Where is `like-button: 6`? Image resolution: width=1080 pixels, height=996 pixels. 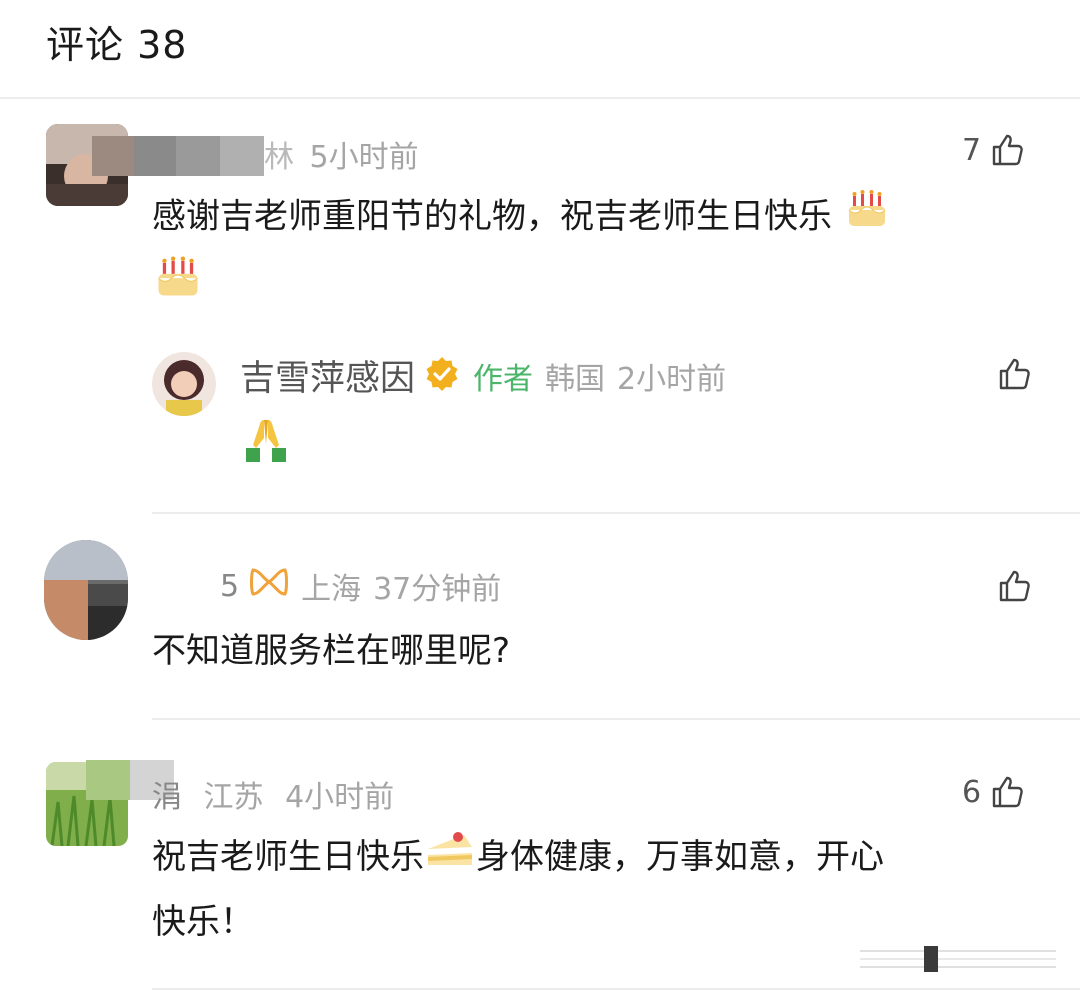 like-button: 6 is located at coordinates (993, 792).